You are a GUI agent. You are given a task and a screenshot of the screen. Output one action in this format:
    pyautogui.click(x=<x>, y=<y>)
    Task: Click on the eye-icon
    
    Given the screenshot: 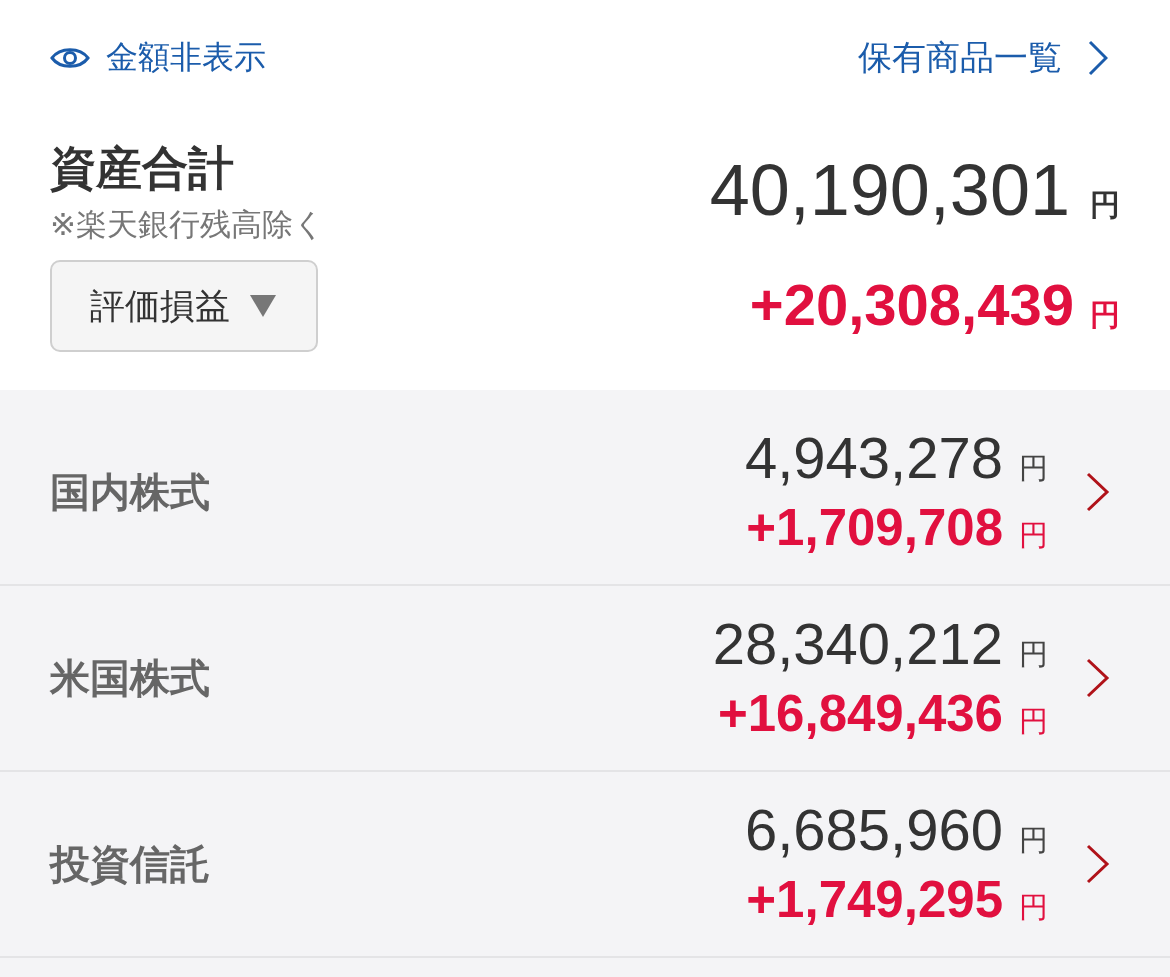 What is the action you would take?
    pyautogui.click(x=70, y=58)
    